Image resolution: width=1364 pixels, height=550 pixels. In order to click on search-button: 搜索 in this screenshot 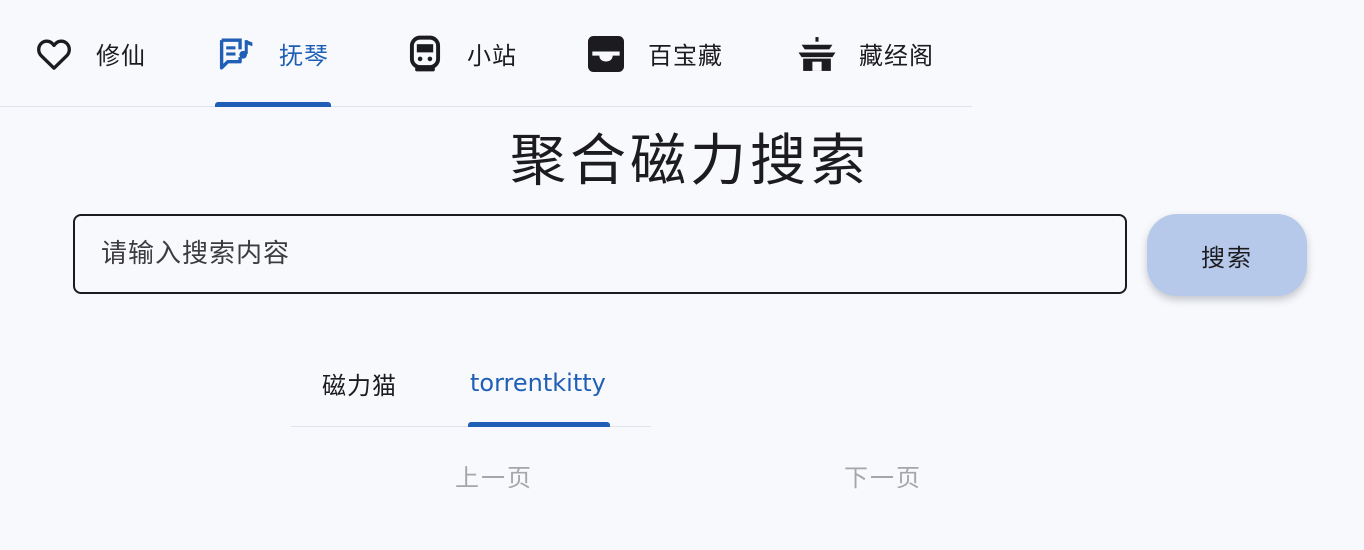, I will do `click(1227, 255)`.